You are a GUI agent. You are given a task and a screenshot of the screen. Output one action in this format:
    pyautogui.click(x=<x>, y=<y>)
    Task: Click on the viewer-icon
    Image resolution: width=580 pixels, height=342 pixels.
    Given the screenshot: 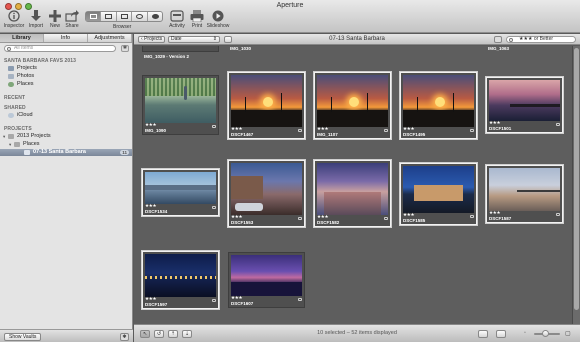 What is the action you would take?
    pyautogui.click(x=124, y=16)
    